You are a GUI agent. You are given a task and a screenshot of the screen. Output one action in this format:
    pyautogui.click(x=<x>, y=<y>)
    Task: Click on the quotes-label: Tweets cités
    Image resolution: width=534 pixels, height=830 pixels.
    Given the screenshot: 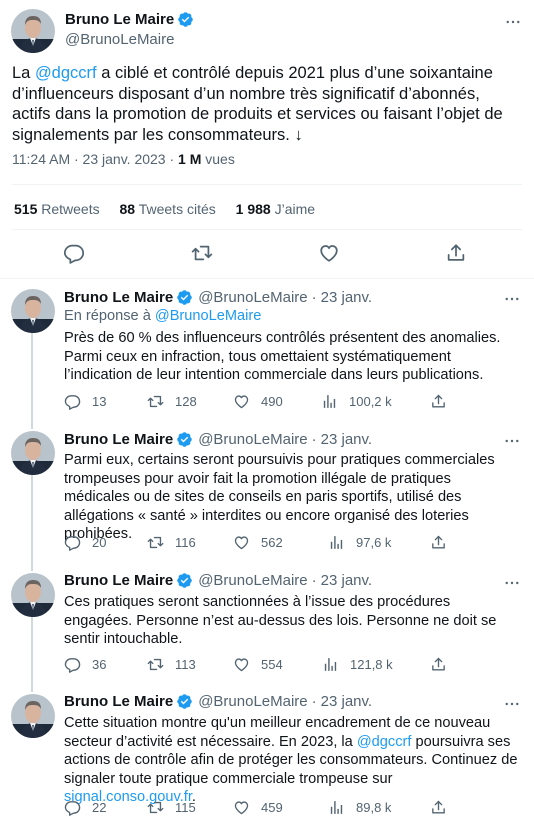 What is the action you would take?
    pyautogui.click(x=177, y=209)
    